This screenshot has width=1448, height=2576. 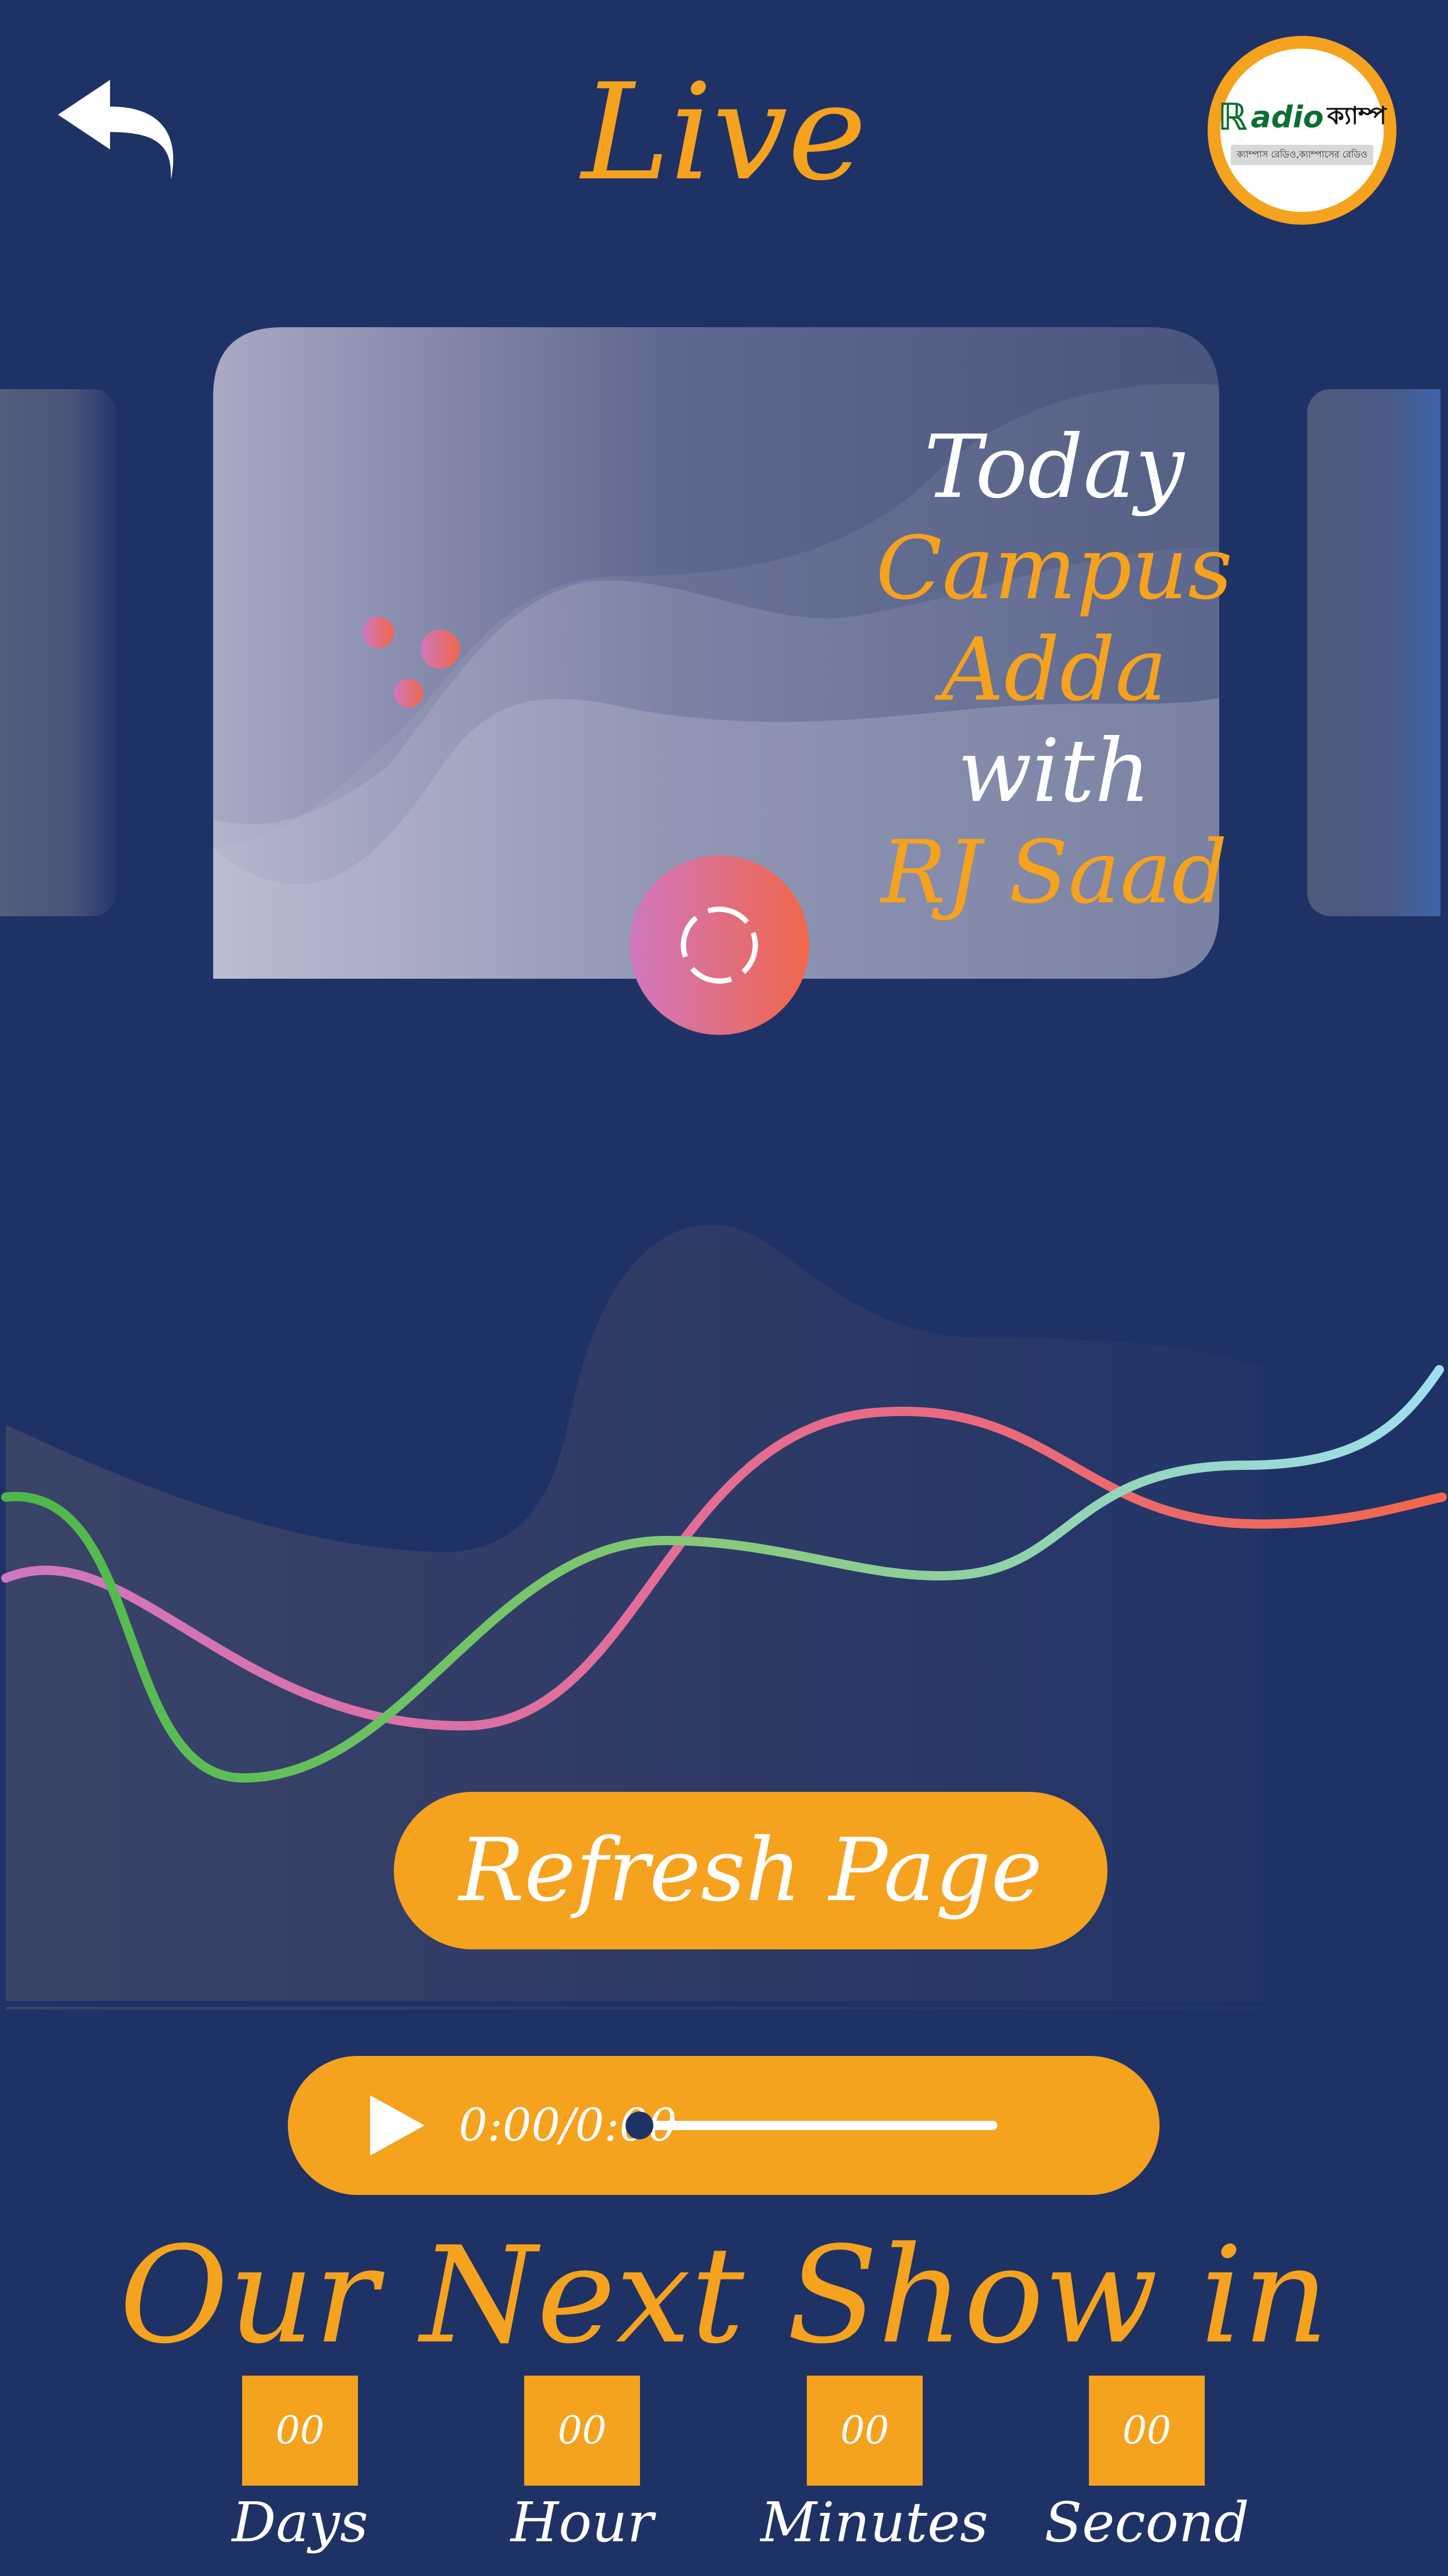 I want to click on player-progress-track, so click(x=815, y=2125).